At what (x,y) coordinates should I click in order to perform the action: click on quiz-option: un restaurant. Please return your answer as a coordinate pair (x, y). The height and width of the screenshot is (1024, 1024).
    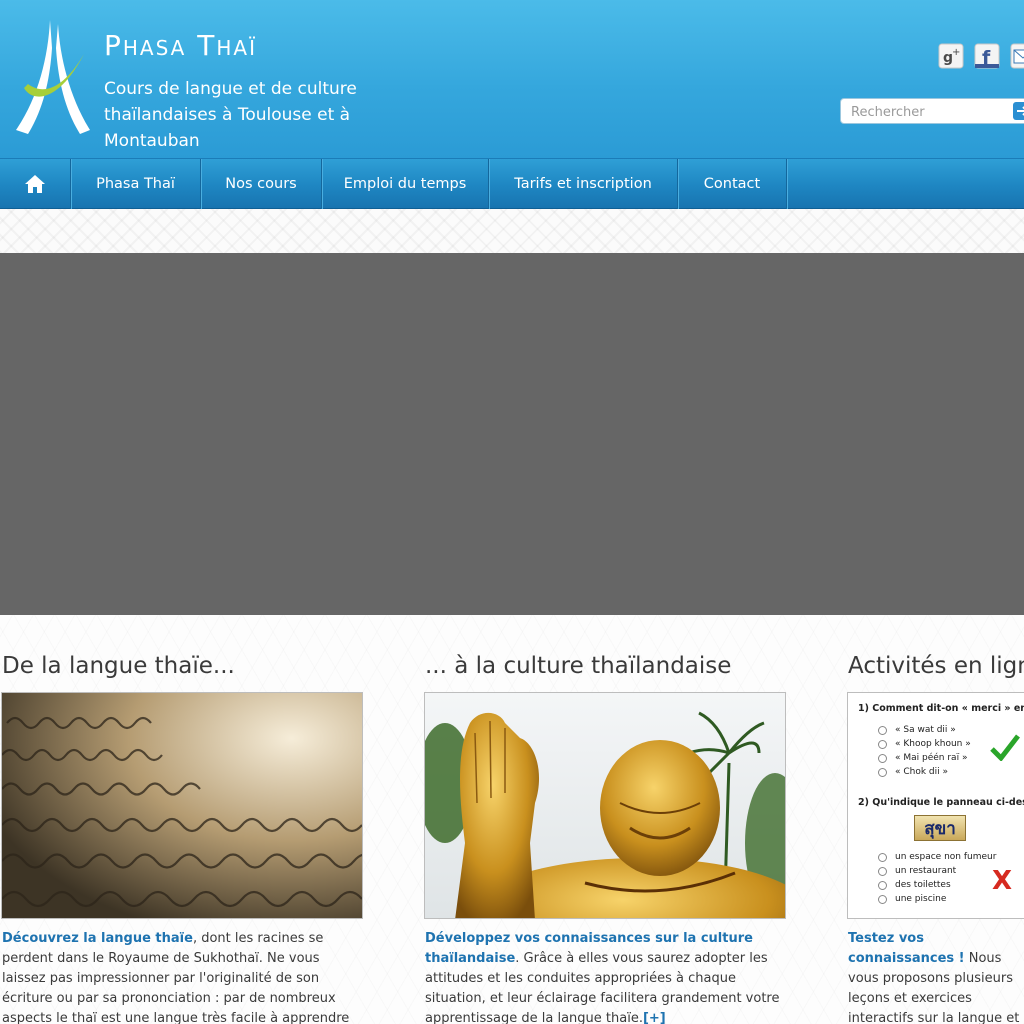
    Looking at the image, I should click on (917, 871).